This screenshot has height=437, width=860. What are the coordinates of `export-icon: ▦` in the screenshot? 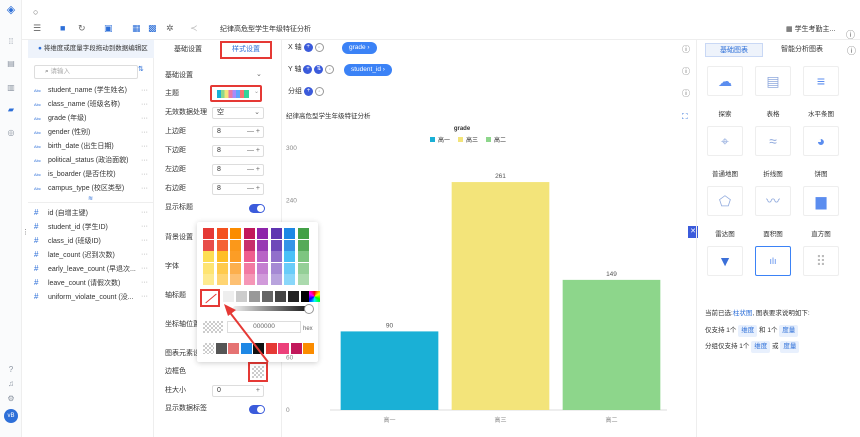 It's located at (136, 28).